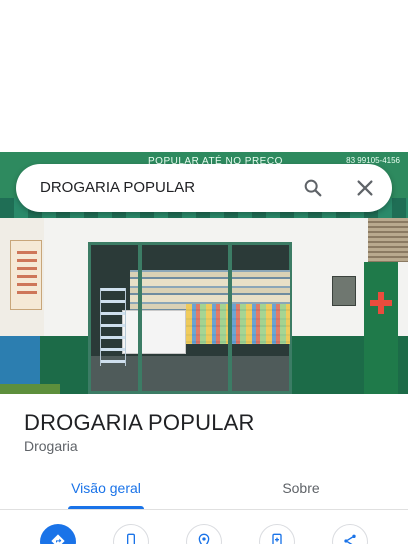  I want to click on search-query: DROGARIA POPULAR, so click(117, 187).